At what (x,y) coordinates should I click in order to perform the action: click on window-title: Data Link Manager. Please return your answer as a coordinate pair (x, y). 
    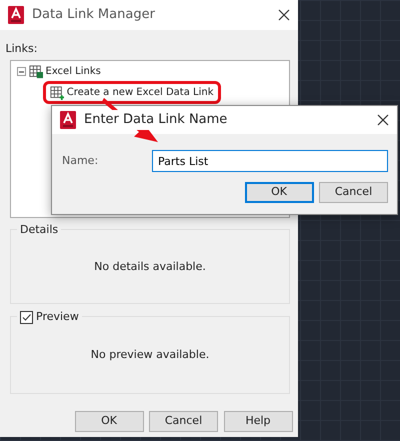
    Looking at the image, I should click on (94, 15).